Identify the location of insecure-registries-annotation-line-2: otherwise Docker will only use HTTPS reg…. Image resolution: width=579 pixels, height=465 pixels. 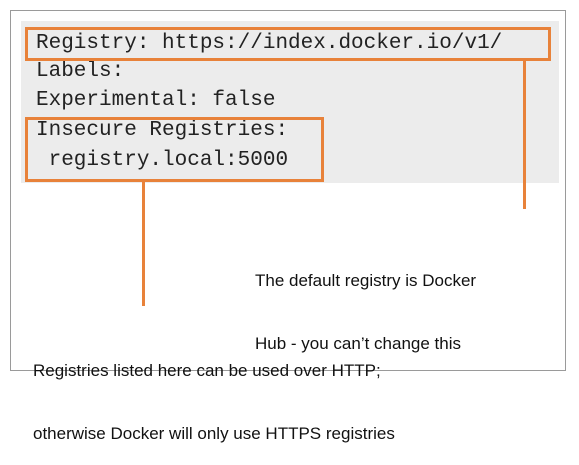
(214, 433).